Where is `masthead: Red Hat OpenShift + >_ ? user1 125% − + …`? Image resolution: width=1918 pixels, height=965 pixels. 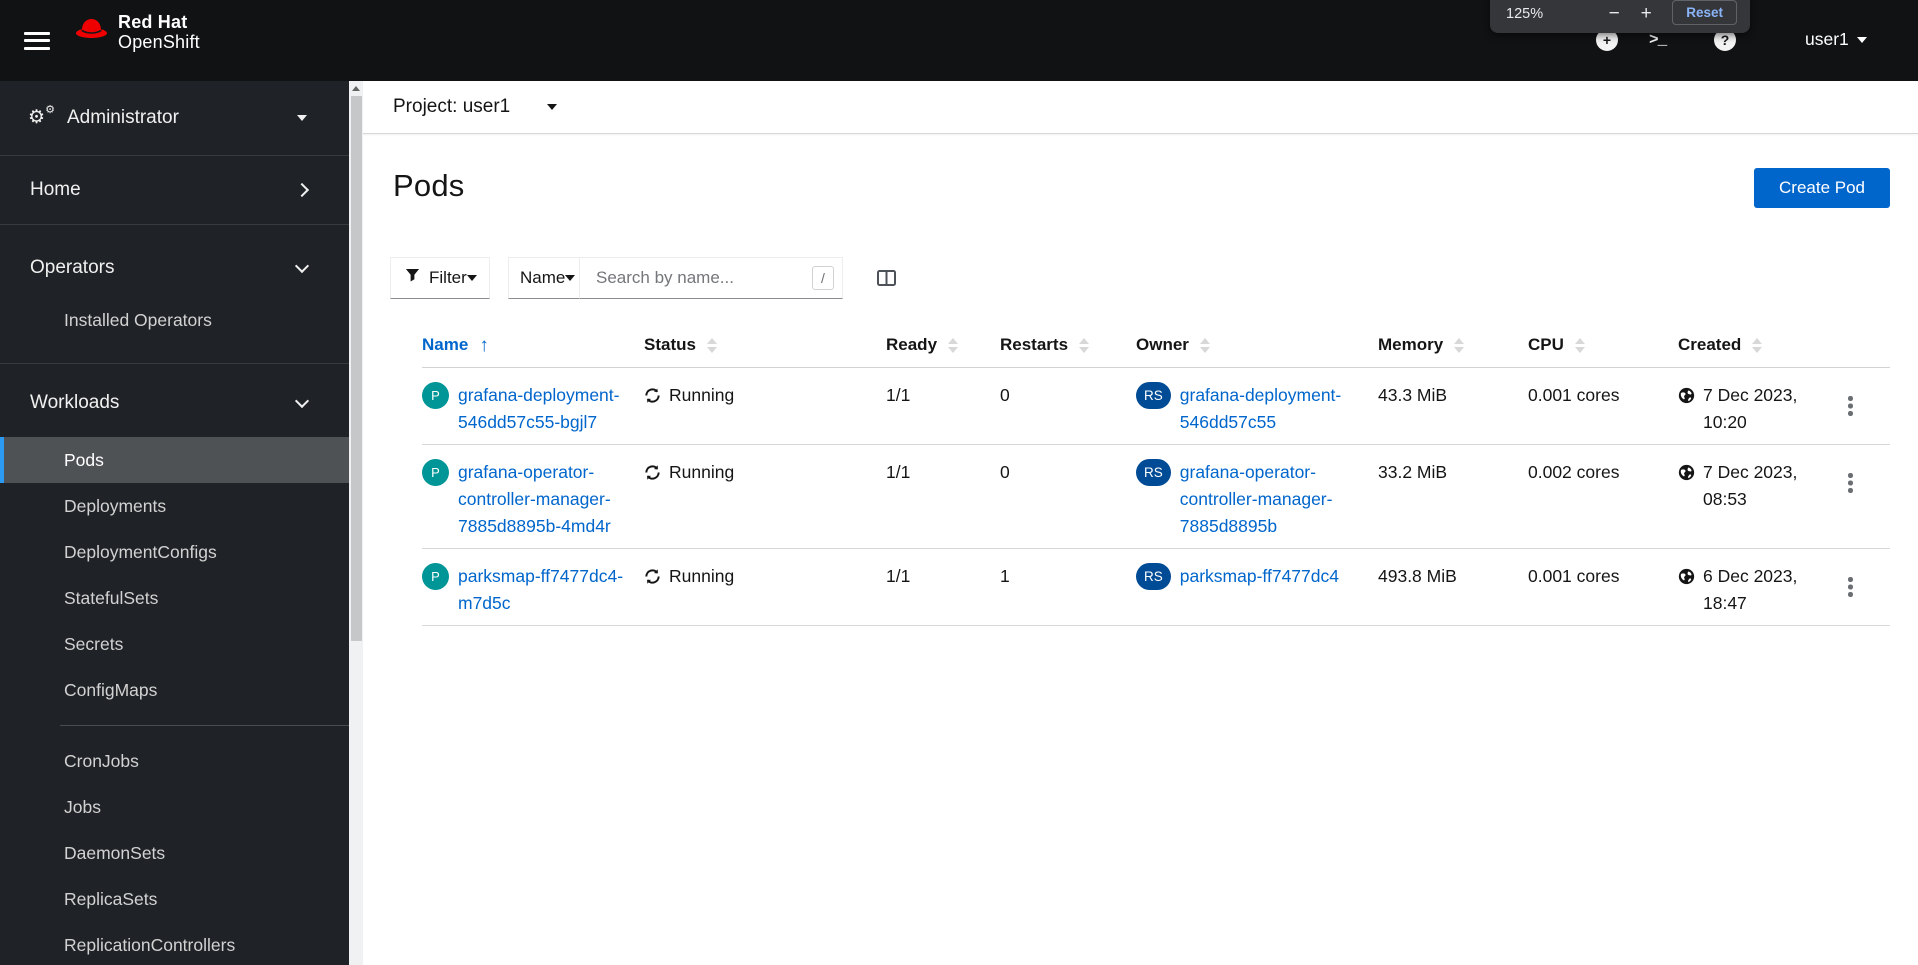
masthead: Red Hat OpenShift + >_ ? user1 125% − + … is located at coordinates (959, 40).